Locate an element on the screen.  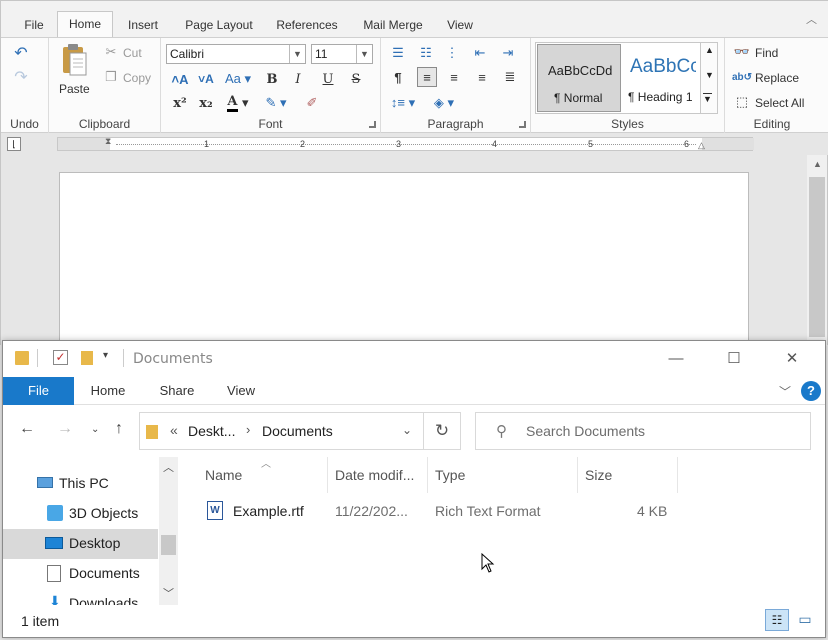
replace-button: Replace is located at coordinates (777, 78).